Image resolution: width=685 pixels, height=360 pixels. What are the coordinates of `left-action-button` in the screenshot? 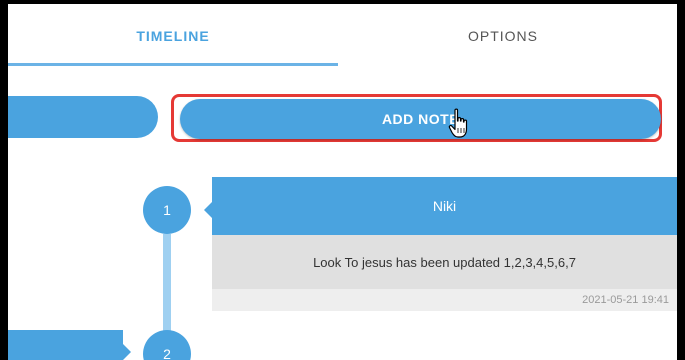 It's located at (83, 117).